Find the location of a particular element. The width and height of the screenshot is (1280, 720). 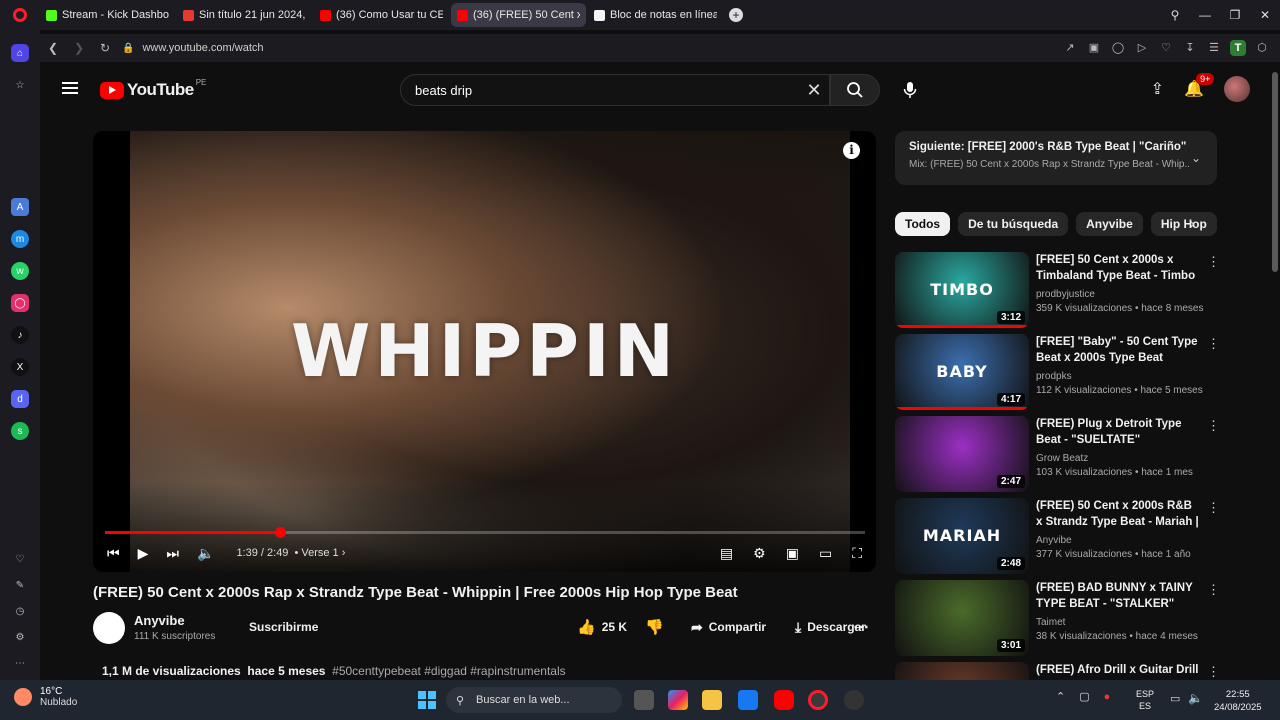

new-tab-button: + is located at coordinates (736, 15).